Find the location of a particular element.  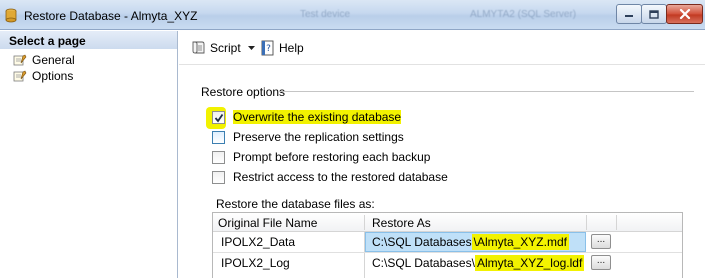

path-highlight: Almyta_XYZ_log.ldf is located at coordinates (529, 263).